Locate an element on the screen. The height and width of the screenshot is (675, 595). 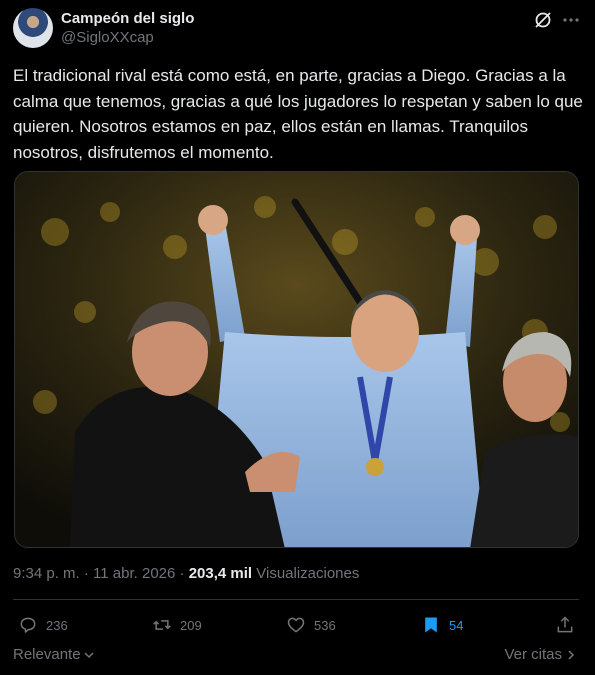
sort-label: Relevante is located at coordinates (47, 654).